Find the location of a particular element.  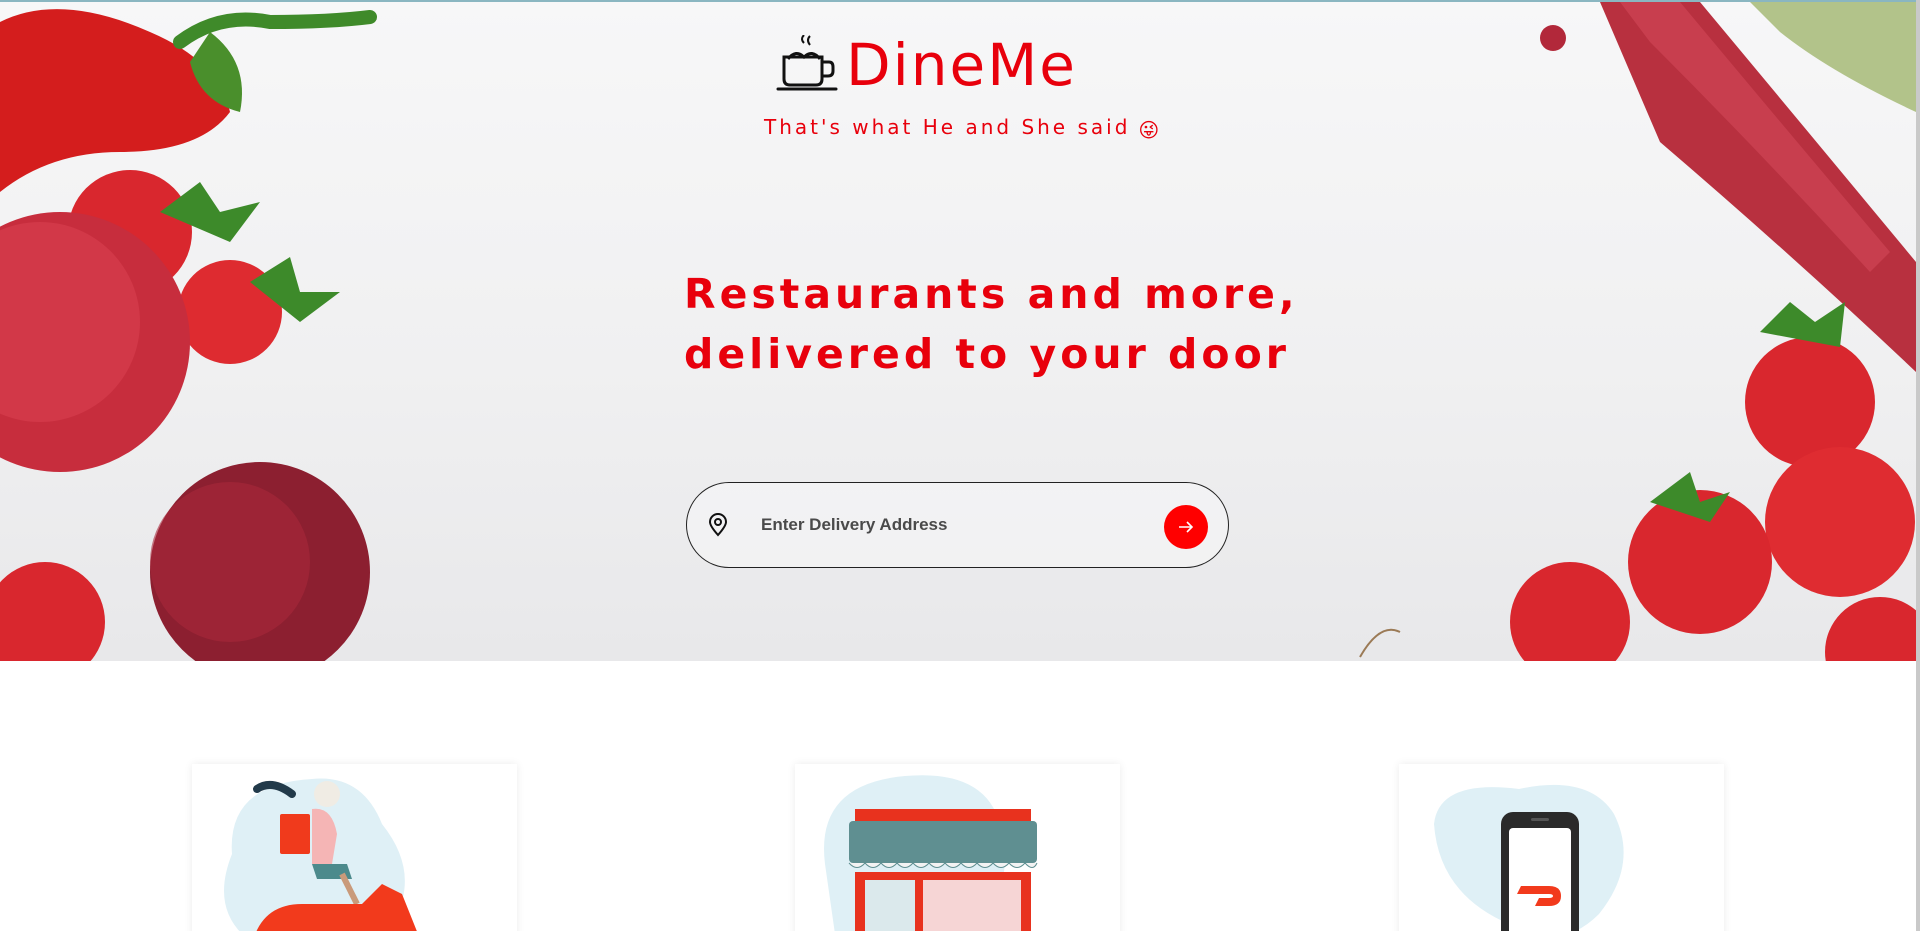

headline-line-2: delivered to your door is located at coordinates (987, 354).